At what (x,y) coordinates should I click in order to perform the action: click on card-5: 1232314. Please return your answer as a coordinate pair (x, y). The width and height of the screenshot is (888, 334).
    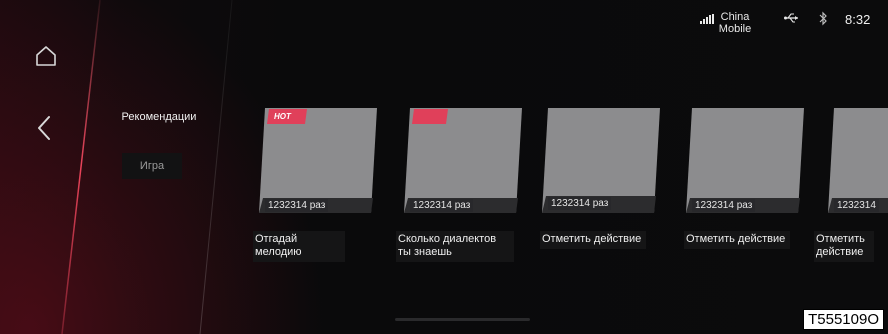
    Looking at the image, I should click on (858, 160).